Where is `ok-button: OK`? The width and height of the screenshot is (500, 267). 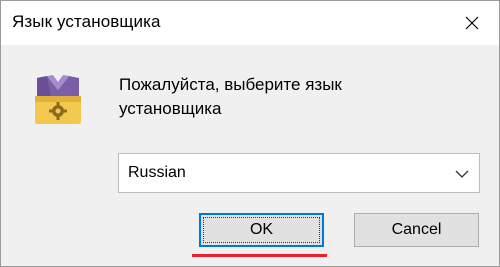 ok-button: OK is located at coordinates (261, 230).